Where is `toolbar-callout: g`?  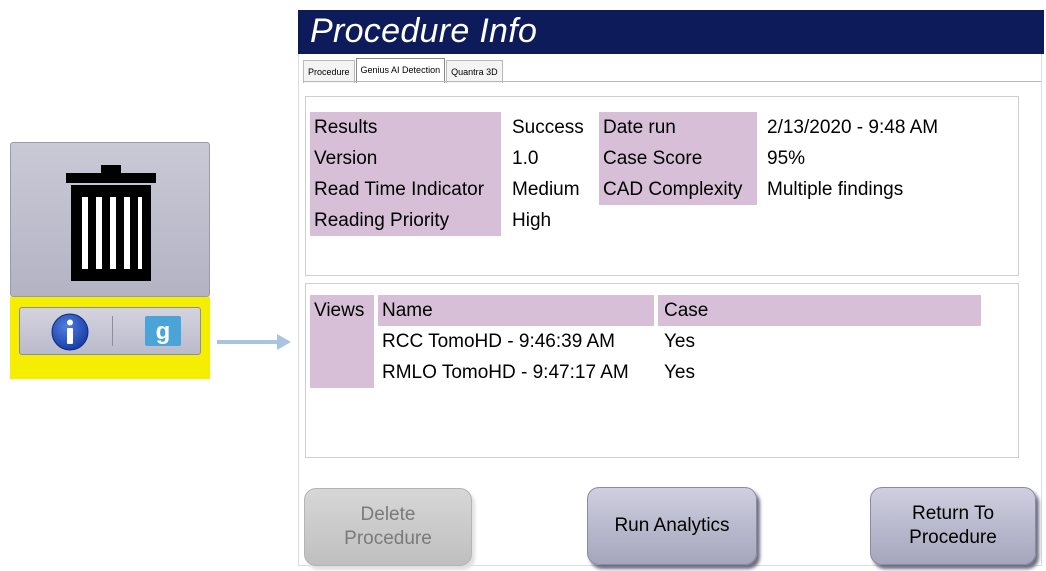 toolbar-callout: g is located at coordinates (110, 261).